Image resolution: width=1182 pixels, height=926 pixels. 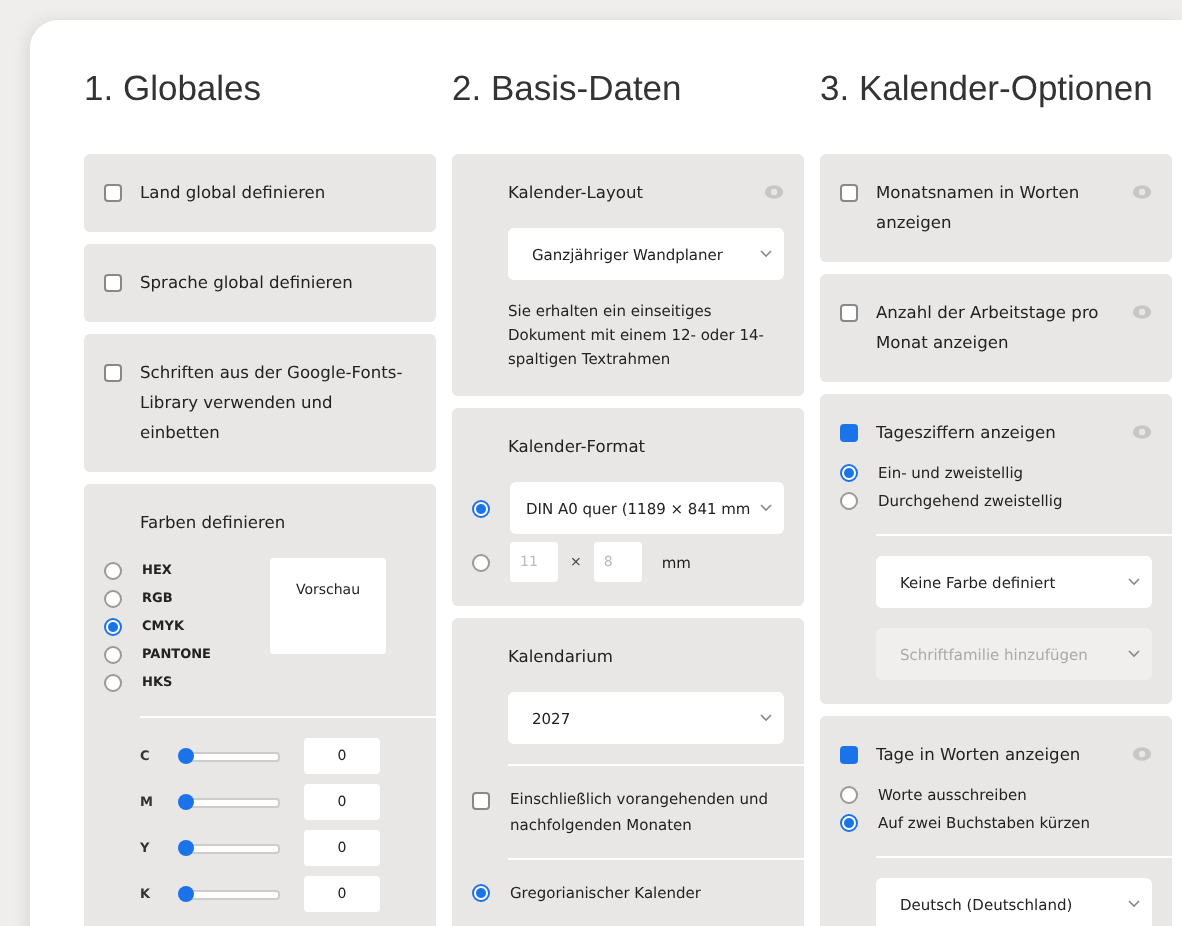 What do you see at coordinates (967, 433) in the screenshot?
I see `option-title: Tagesziffern anzeigen` at bounding box center [967, 433].